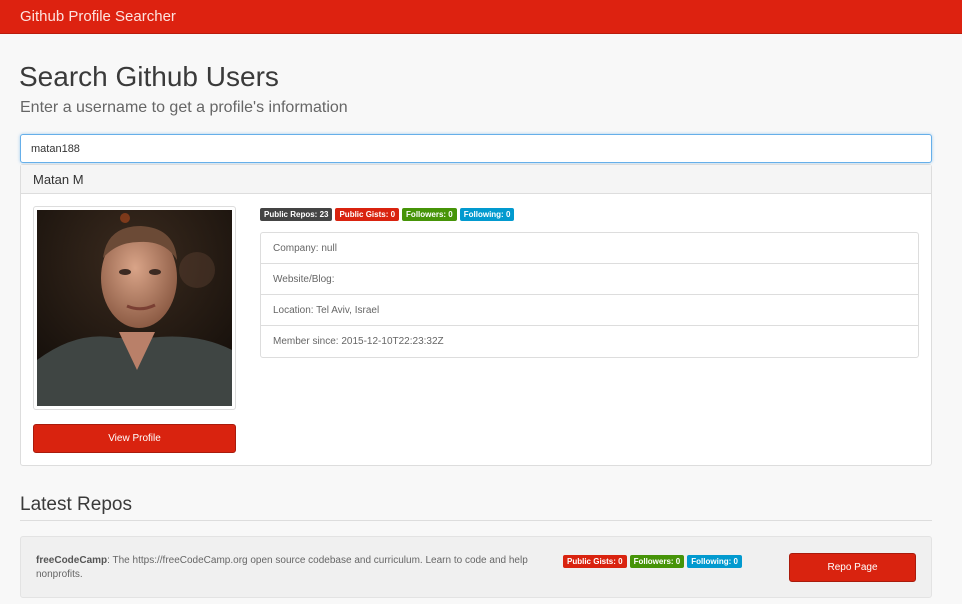 The width and height of the screenshot is (962, 604). Describe the element at coordinates (487, 214) in the screenshot. I see `following-badge: Following: 0` at that location.